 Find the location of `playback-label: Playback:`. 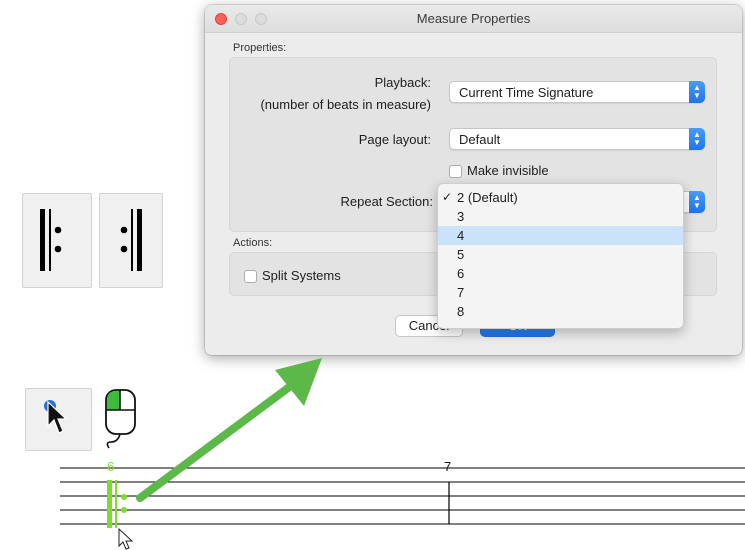

playback-label: Playback: is located at coordinates (402, 82).